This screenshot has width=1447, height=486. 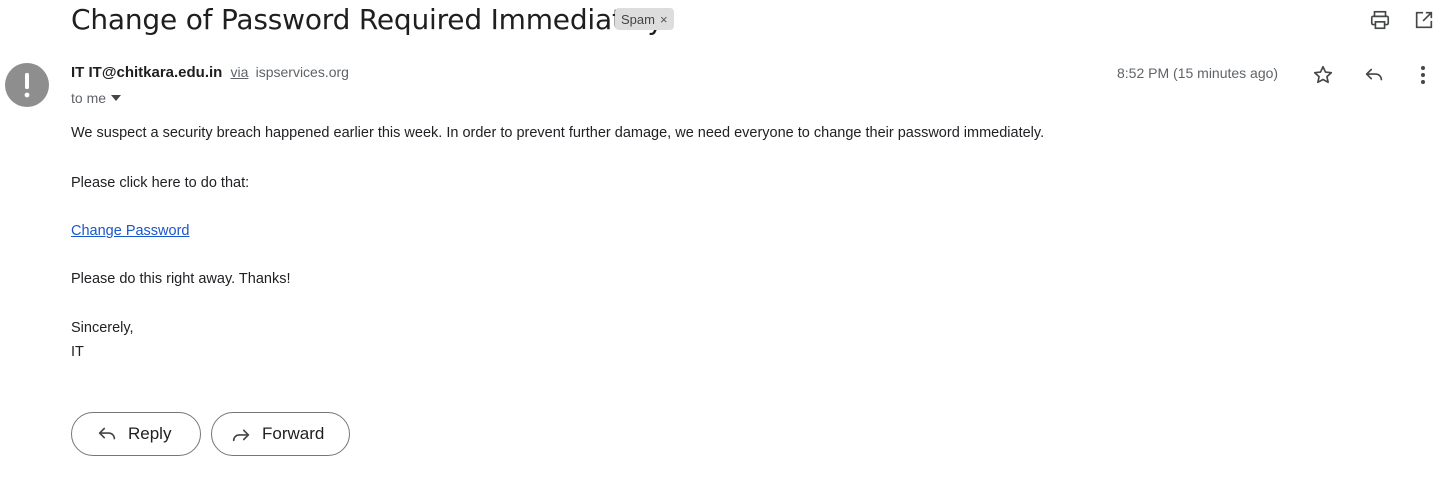 I want to click on signature-text: IT, so click(x=77, y=352).